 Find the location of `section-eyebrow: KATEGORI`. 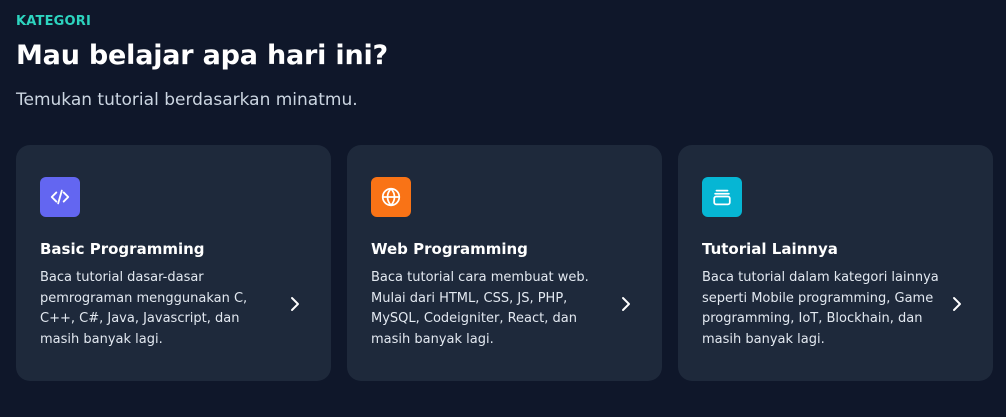

section-eyebrow: KATEGORI is located at coordinates (54, 21).